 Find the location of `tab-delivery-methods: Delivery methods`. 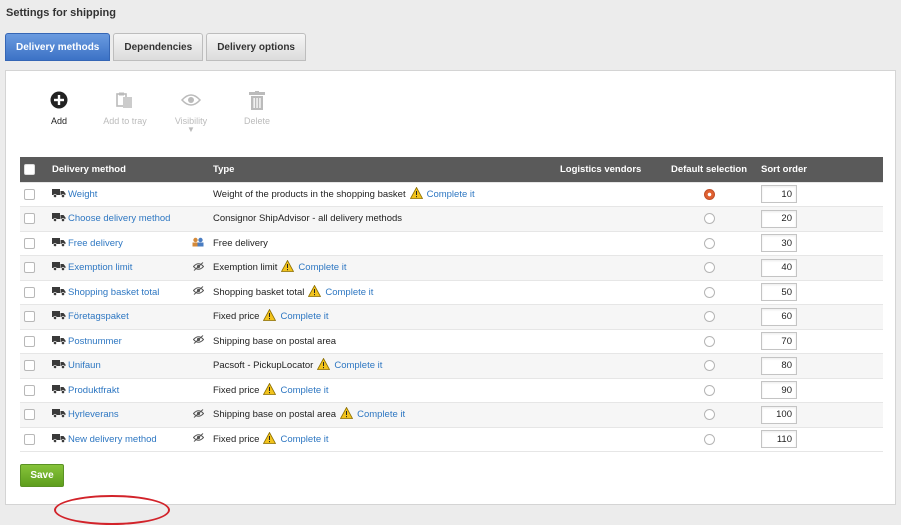

tab-delivery-methods: Delivery methods is located at coordinates (58, 47).